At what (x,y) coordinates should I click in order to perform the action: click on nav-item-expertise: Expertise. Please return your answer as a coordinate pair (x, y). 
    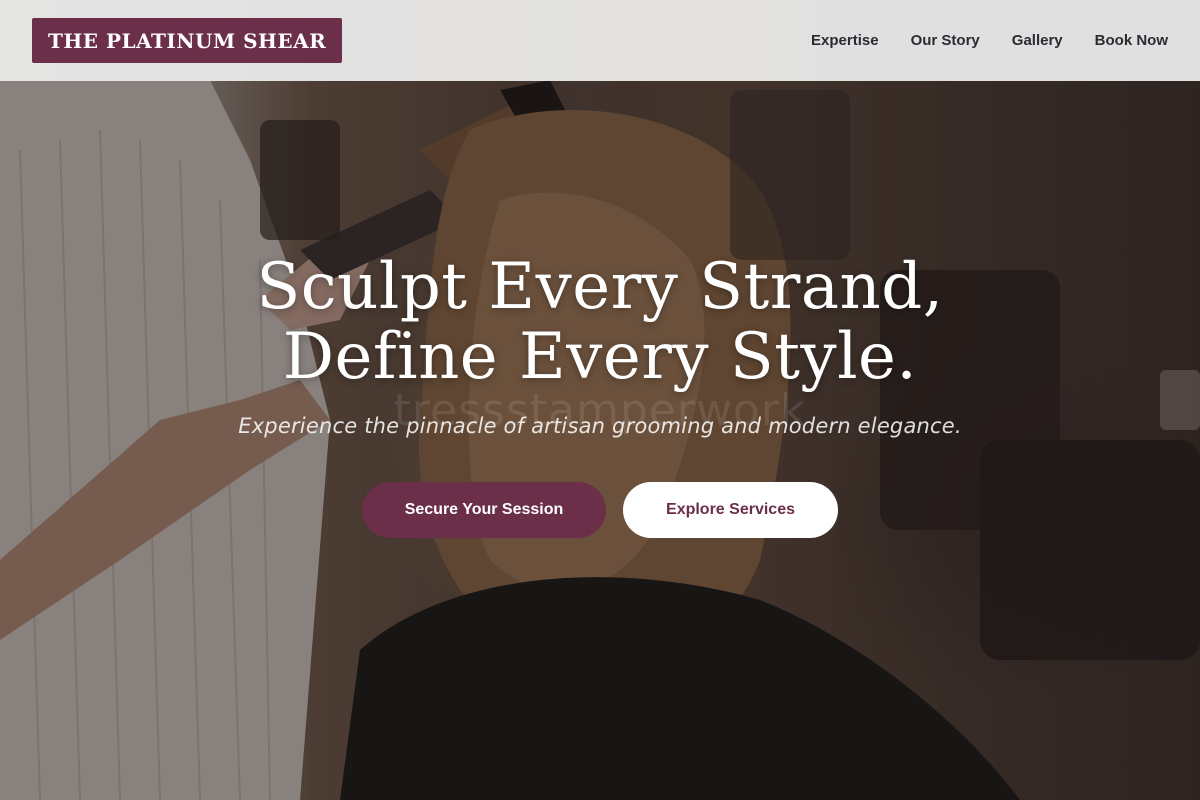
    Looking at the image, I should click on (845, 40).